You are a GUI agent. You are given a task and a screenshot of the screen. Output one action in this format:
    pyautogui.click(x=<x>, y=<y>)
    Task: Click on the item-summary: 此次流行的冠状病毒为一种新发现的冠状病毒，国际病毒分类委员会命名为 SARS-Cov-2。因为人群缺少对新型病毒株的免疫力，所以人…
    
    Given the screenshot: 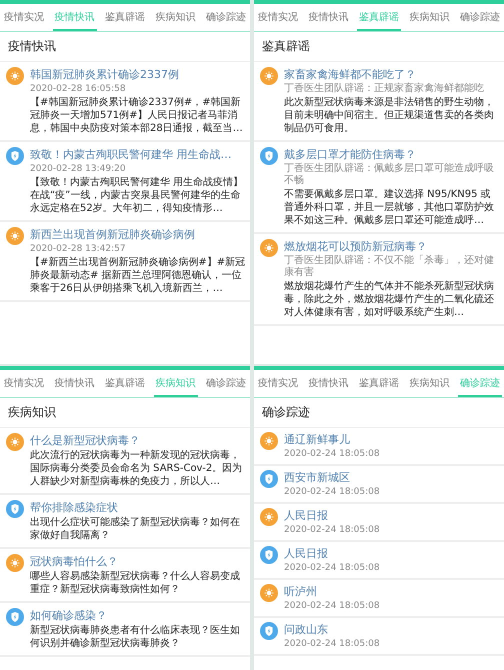 What is the action you would take?
    pyautogui.click(x=137, y=468)
    